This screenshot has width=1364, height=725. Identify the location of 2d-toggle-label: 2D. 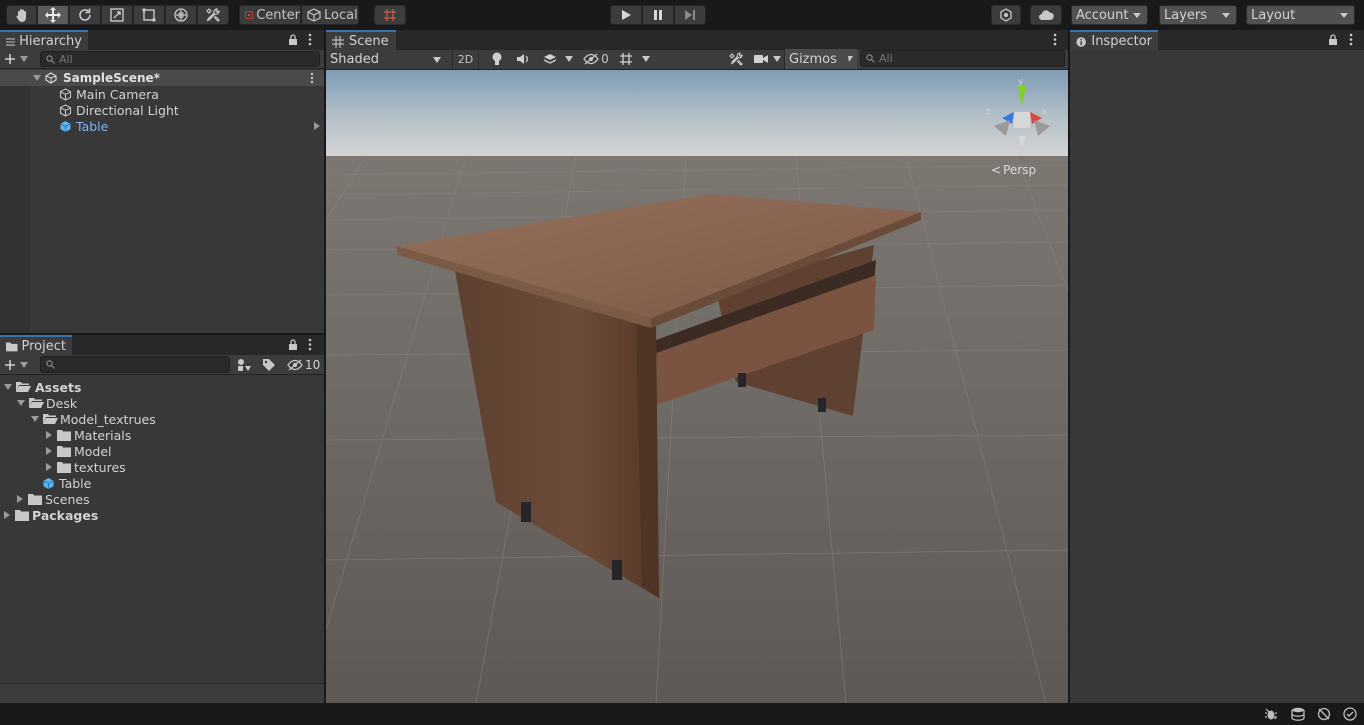
(465, 59).